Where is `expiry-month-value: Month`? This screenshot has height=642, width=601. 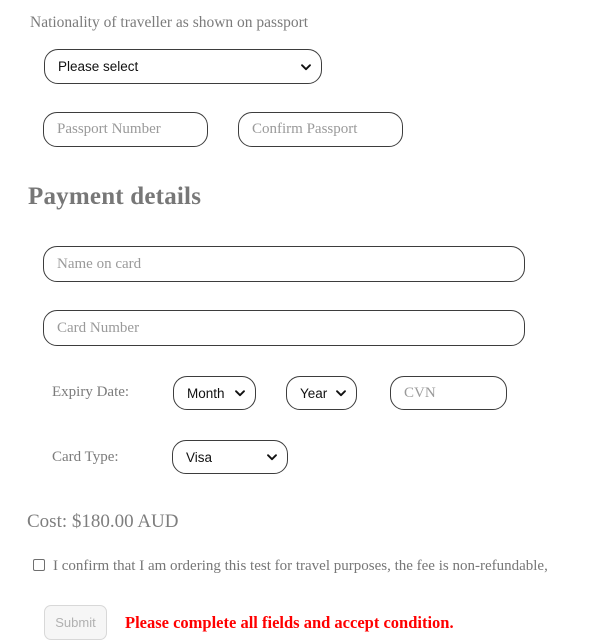 expiry-month-value: Month is located at coordinates (206, 393).